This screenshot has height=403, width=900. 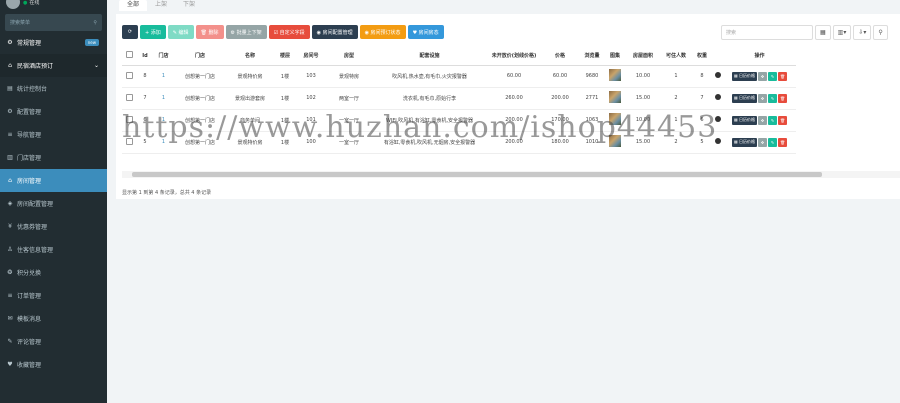 What do you see at coordinates (53, 364) in the screenshot?
I see `sidebar-item: ♥ 收藏管理` at bounding box center [53, 364].